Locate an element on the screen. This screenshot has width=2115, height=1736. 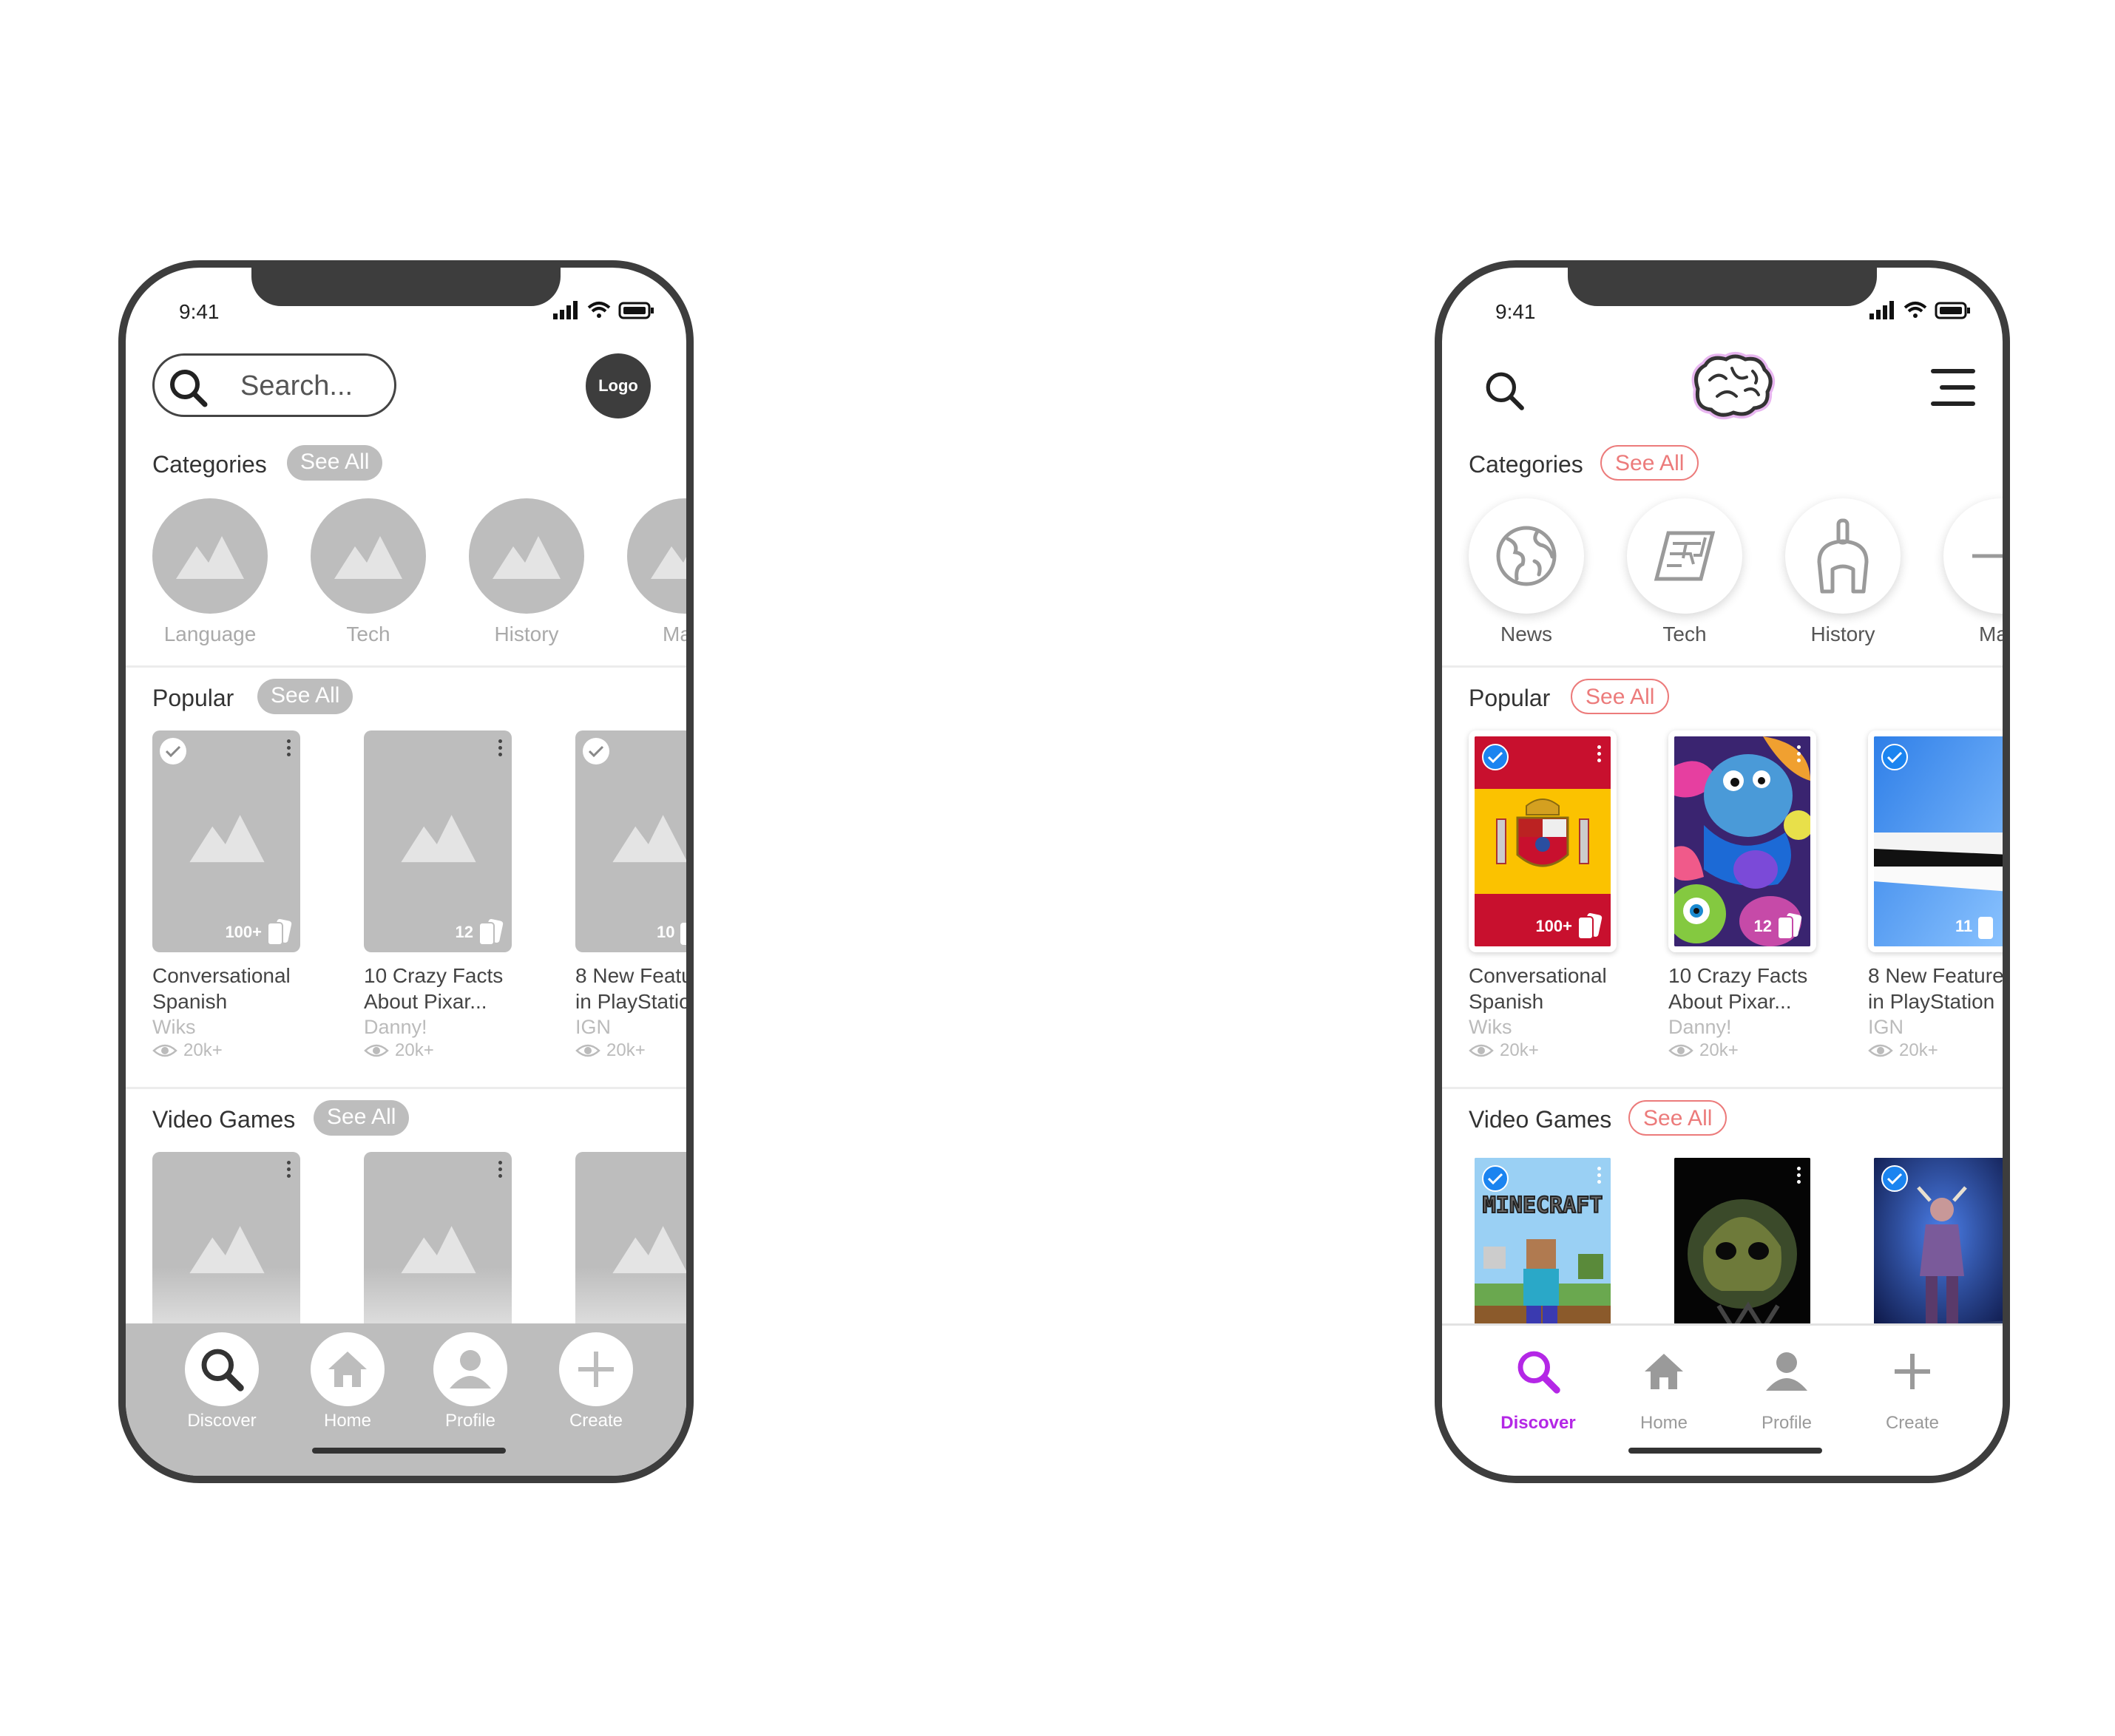
tab-label: Home is located at coordinates (347, 1421).